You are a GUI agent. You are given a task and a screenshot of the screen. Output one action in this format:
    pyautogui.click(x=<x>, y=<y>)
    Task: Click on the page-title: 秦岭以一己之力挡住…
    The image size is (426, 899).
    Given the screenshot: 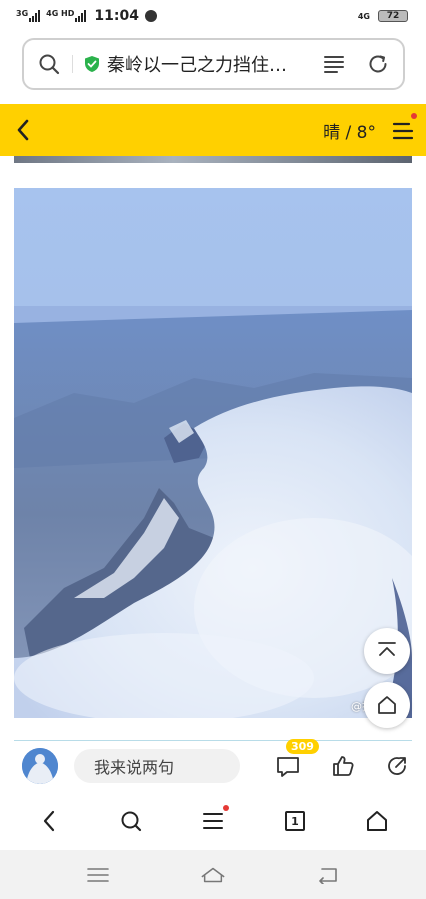 What is the action you would take?
    pyautogui.click(x=214, y=64)
    